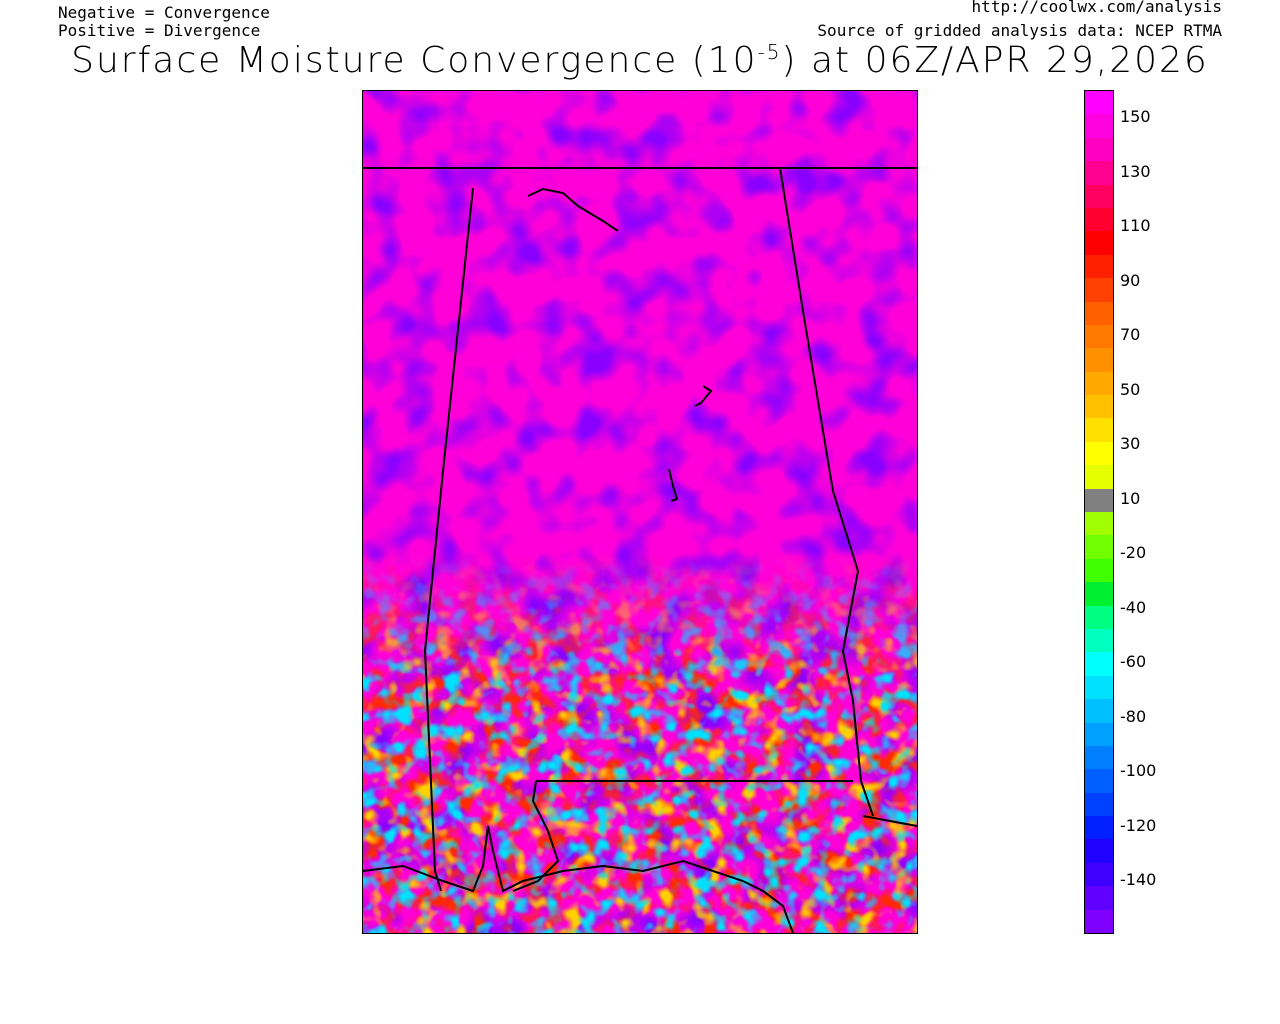 This screenshot has width=1280, height=1024. What do you see at coordinates (1133, 716) in the screenshot?
I see `colorbar-tick-label: -80` at bounding box center [1133, 716].